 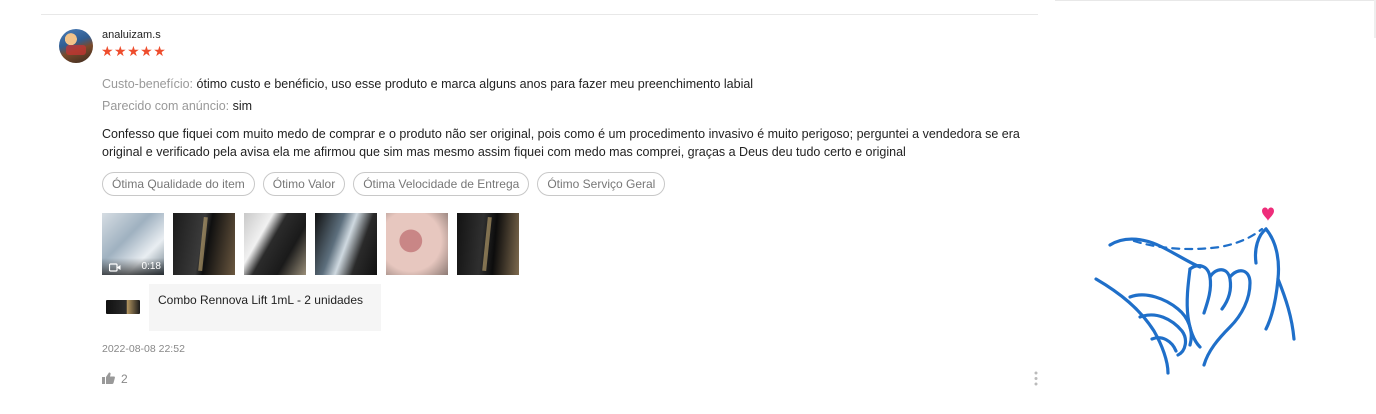 What do you see at coordinates (304, 184) in the screenshot?
I see `tag-value: Ótimo Valor` at bounding box center [304, 184].